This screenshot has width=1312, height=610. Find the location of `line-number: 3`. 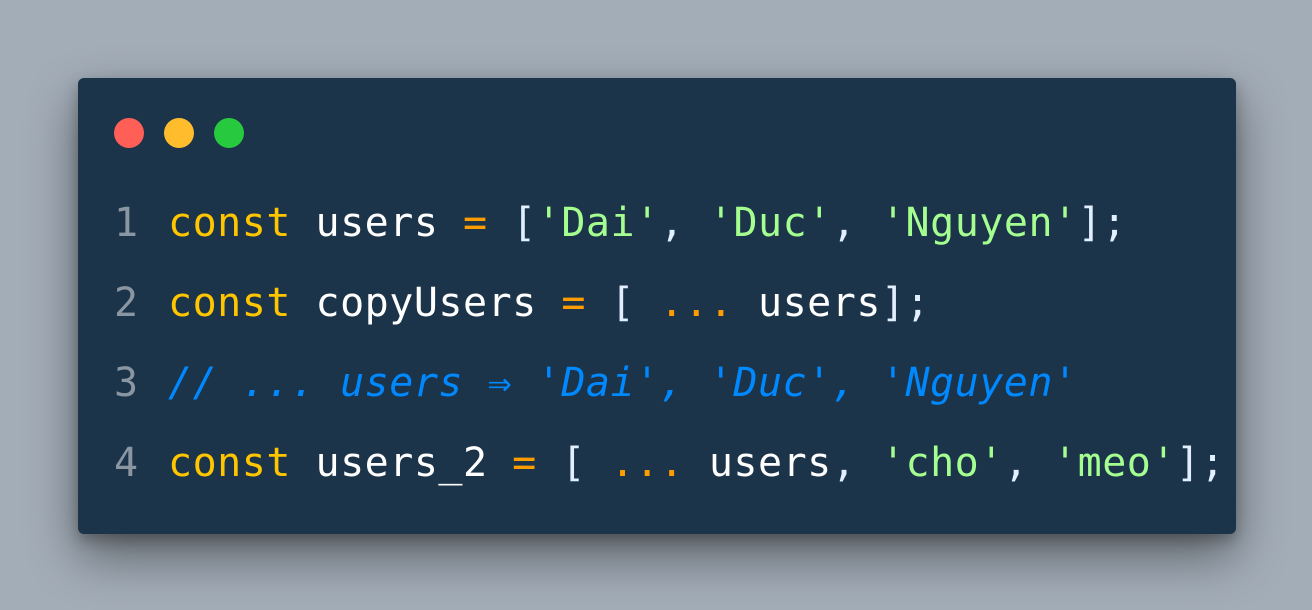

line-number: 3 is located at coordinates (126, 383).